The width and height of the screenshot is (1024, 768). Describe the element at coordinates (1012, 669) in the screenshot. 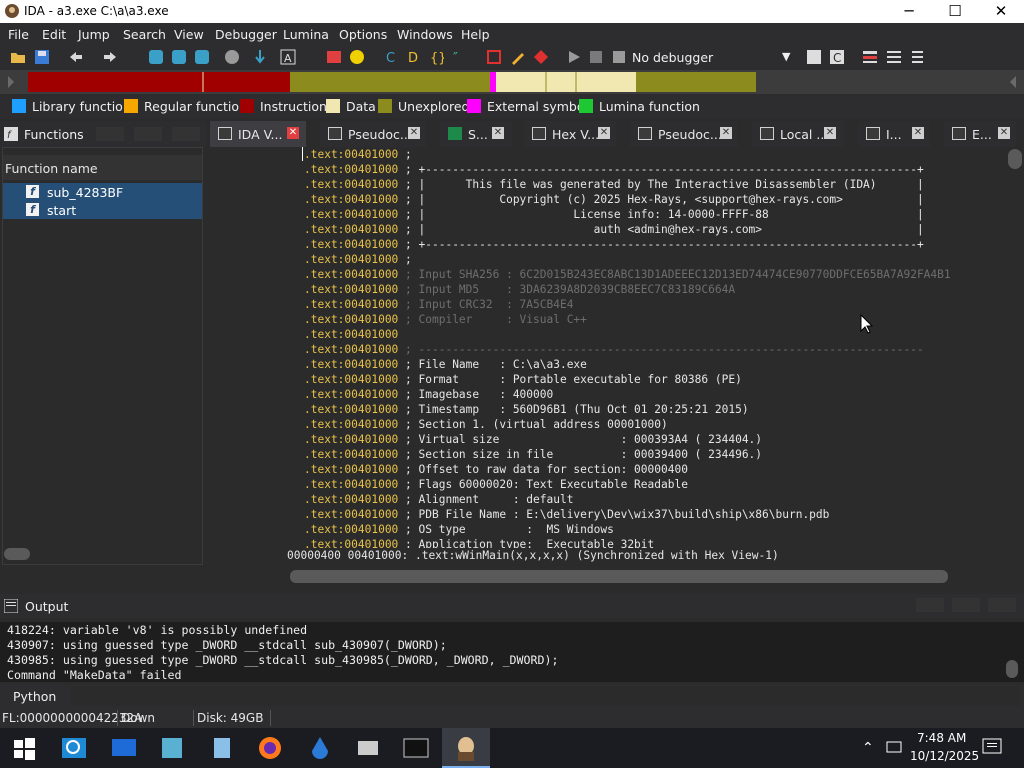

I see `output-scrollbar-thumb` at that location.